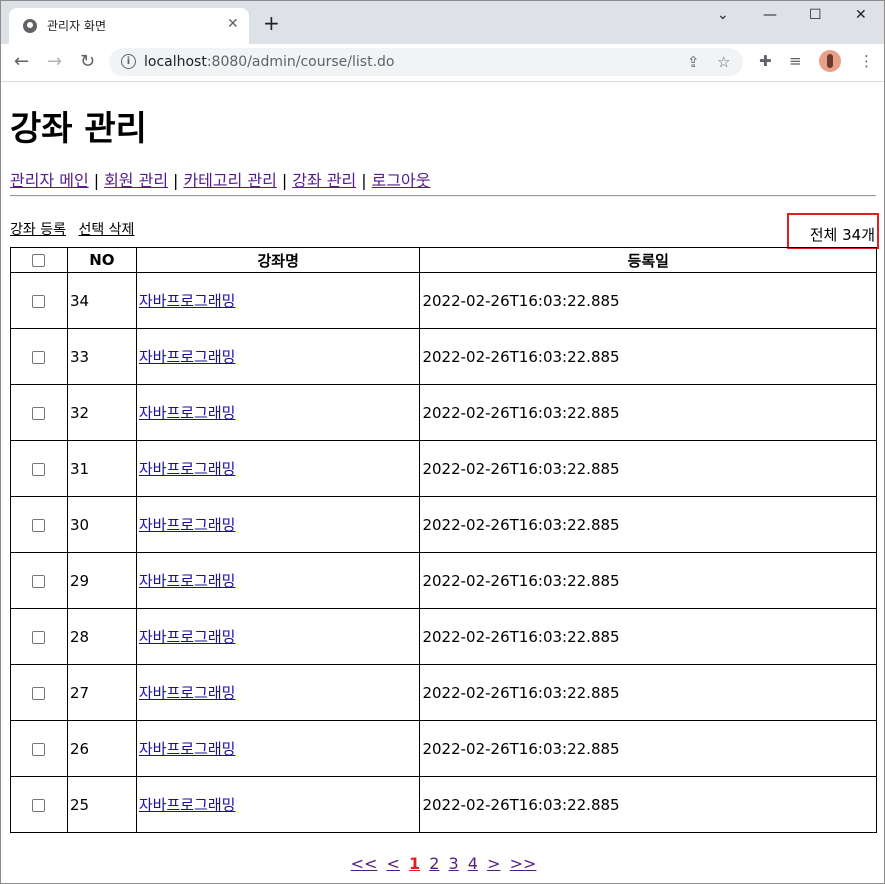 This screenshot has width=885, height=884. What do you see at coordinates (723, 62) in the screenshot?
I see `star-icon: ☆` at bounding box center [723, 62].